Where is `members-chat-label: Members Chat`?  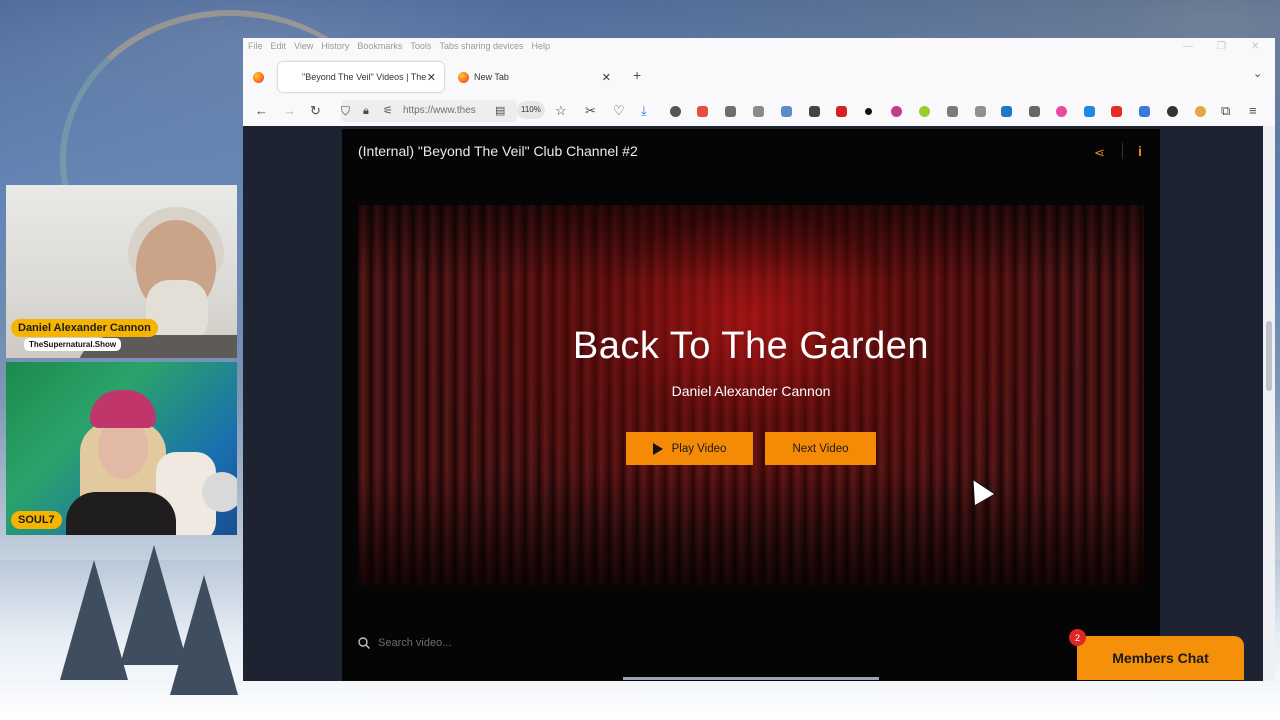 members-chat-label: Members Chat is located at coordinates (1160, 658).